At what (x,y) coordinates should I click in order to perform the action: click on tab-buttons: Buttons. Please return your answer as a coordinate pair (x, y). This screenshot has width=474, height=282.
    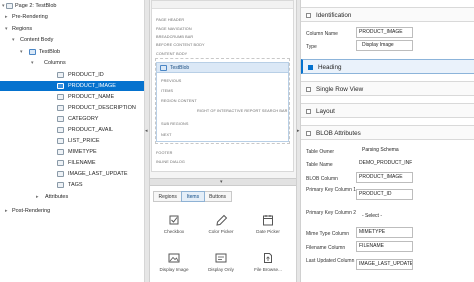
    Looking at the image, I should click on (217, 196).